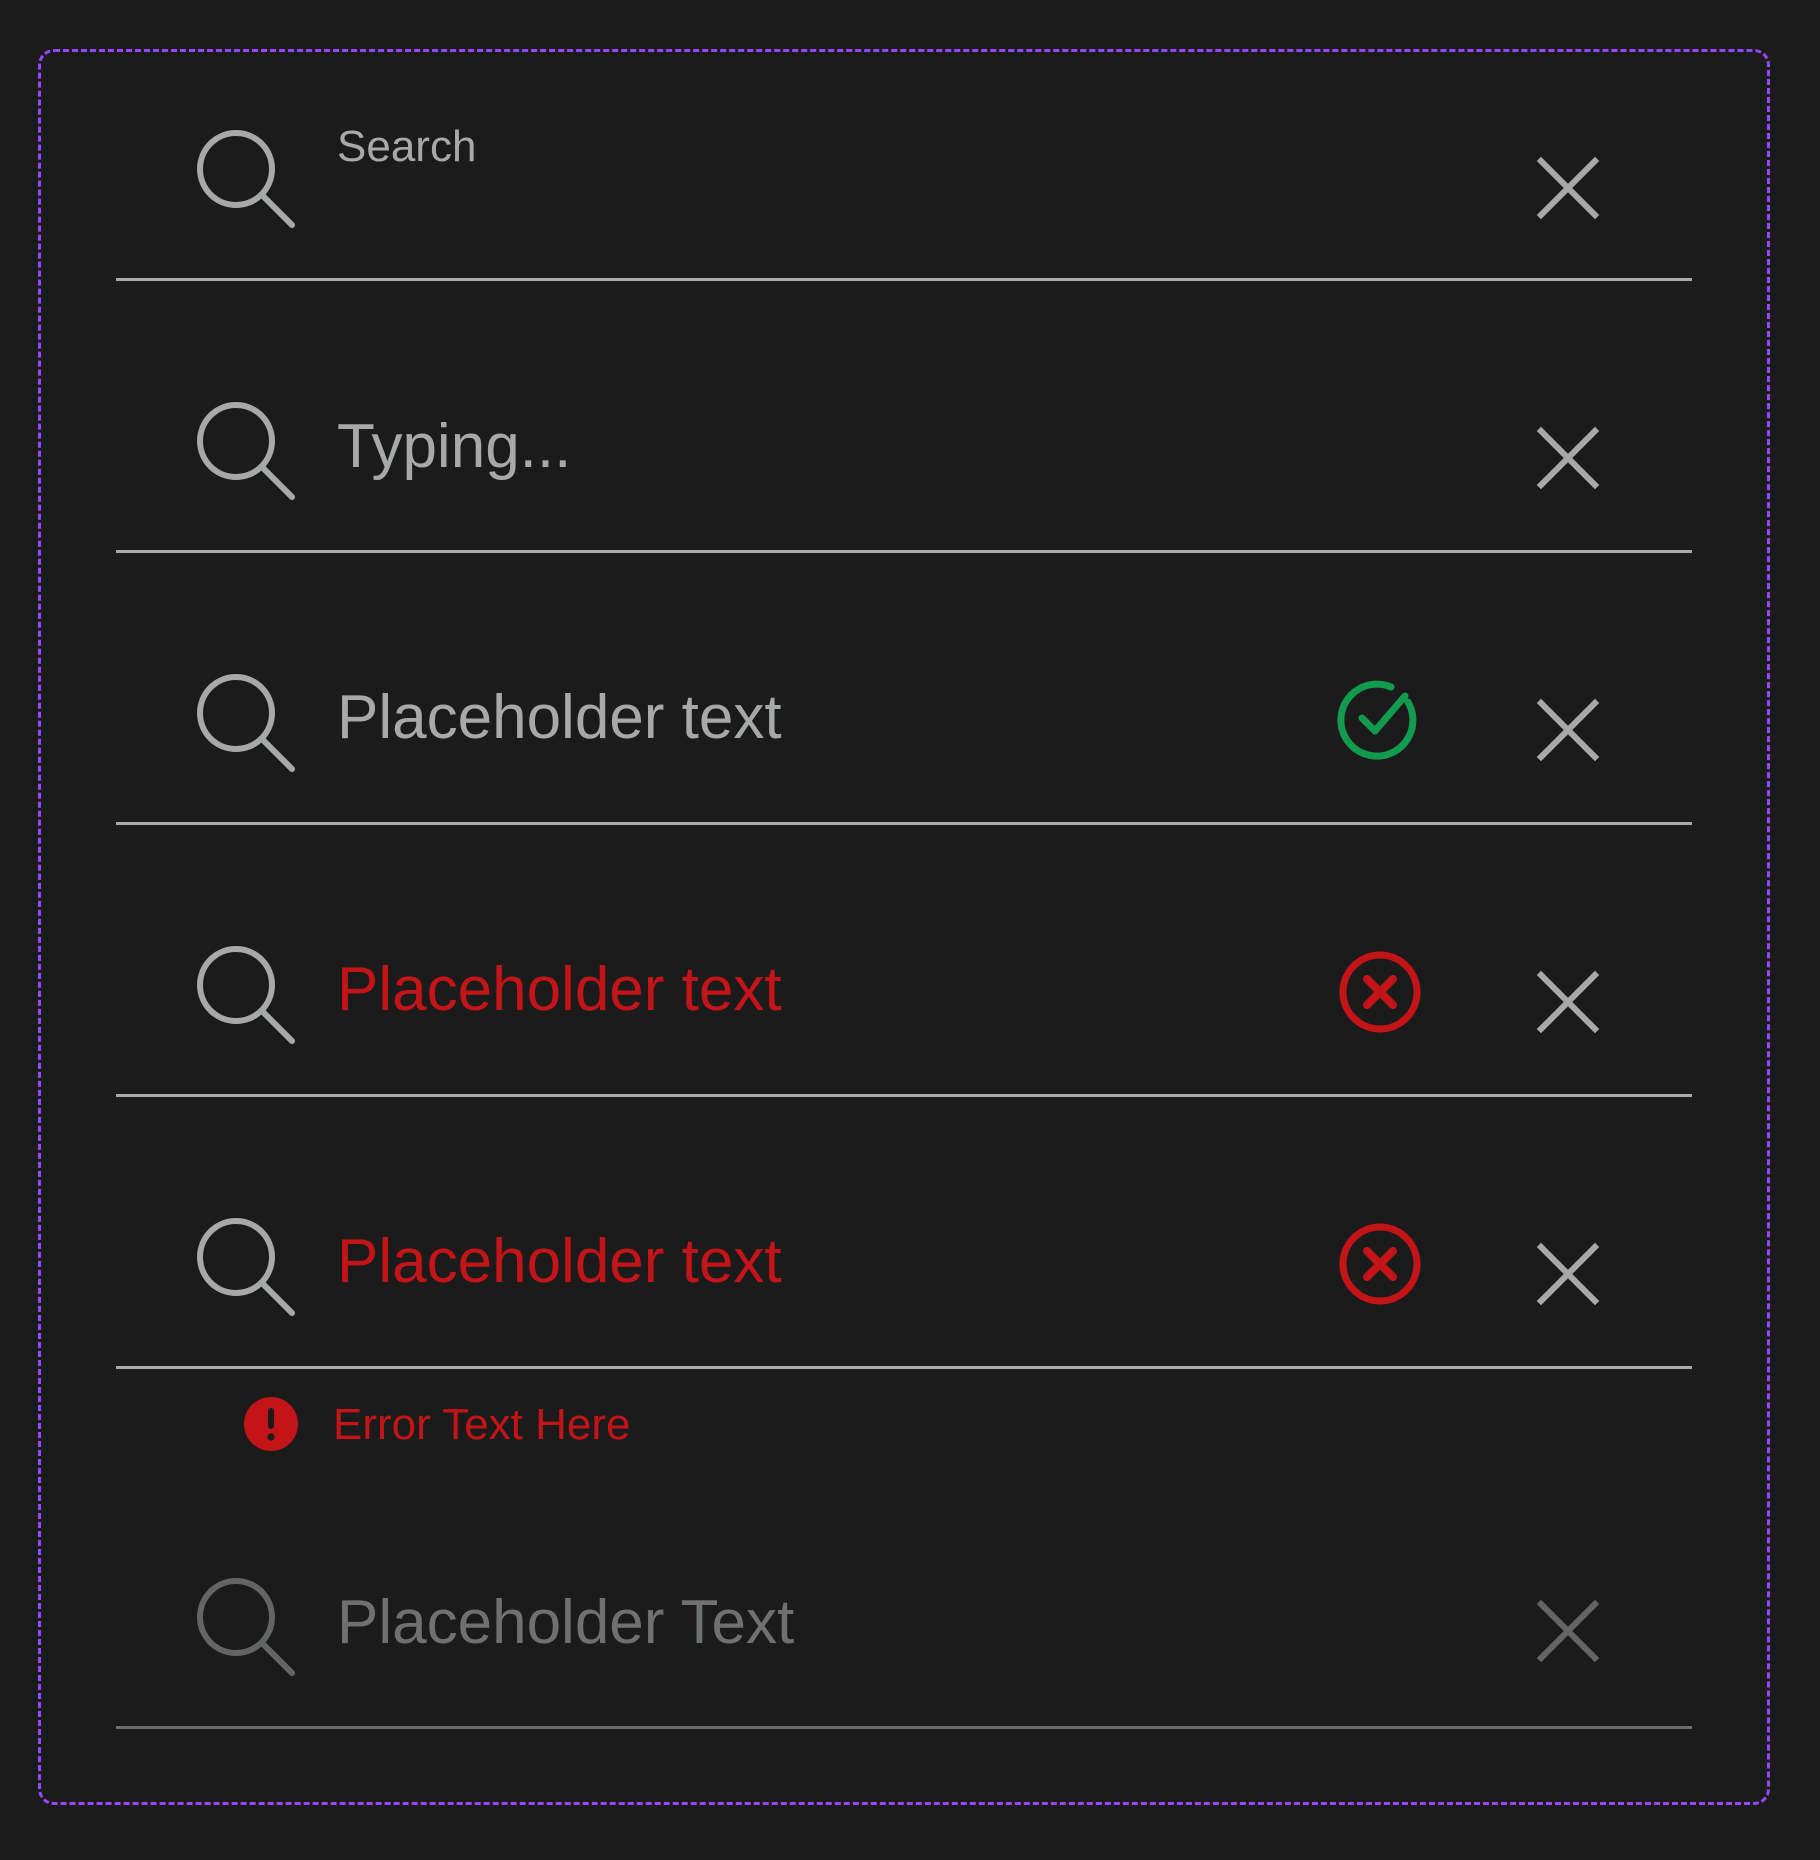 The height and width of the screenshot is (1860, 1820). What do you see at coordinates (910, 1242) in the screenshot?
I see `search-field-error-message: Placeholder text` at bounding box center [910, 1242].